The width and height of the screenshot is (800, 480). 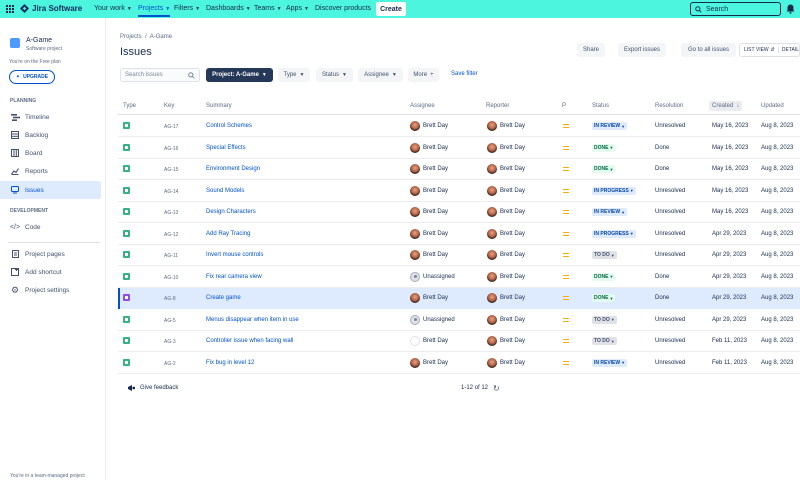 What do you see at coordinates (380, 75) in the screenshot?
I see `assignee-filter: Assignee ▼` at bounding box center [380, 75].